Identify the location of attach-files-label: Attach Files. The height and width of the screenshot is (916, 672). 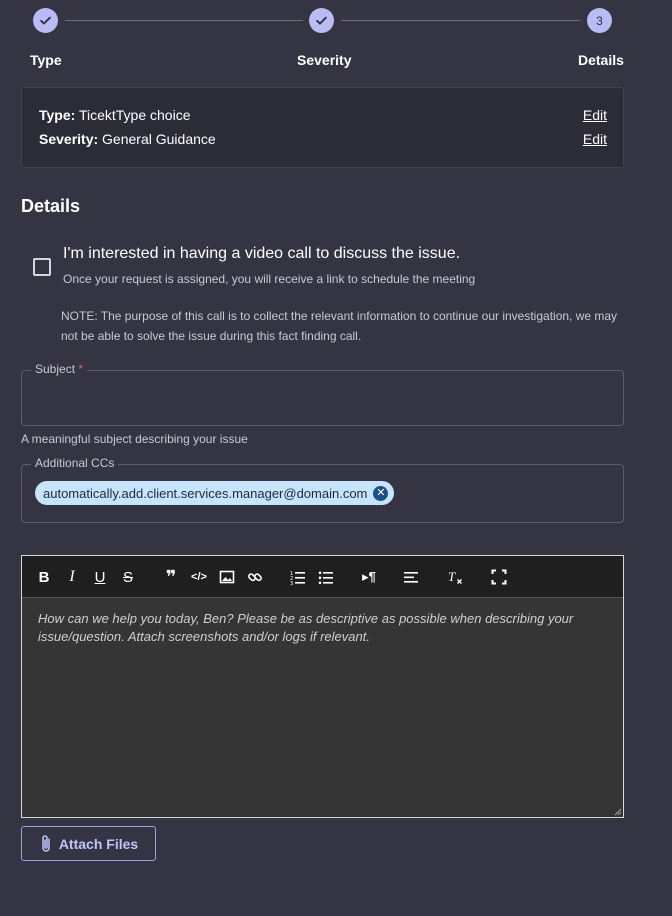
(98, 843).